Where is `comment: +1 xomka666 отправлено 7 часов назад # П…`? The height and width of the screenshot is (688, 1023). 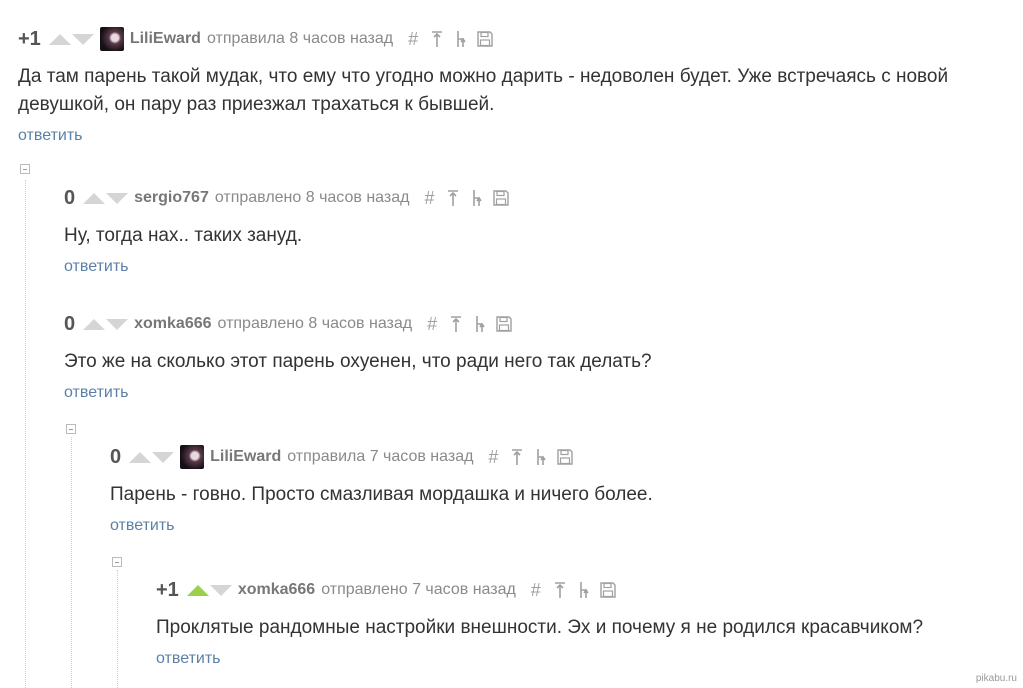
comment: +1 xomka666 отправлено 7 часов назад # П… is located at coordinates (578, 623).